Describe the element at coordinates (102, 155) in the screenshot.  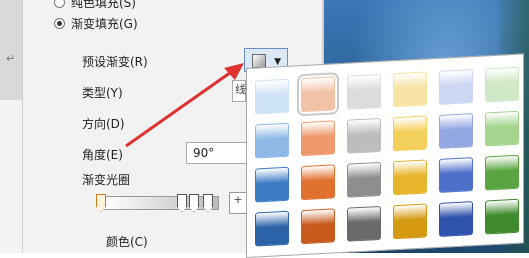
I see `angle-label: 角度(E)` at that location.